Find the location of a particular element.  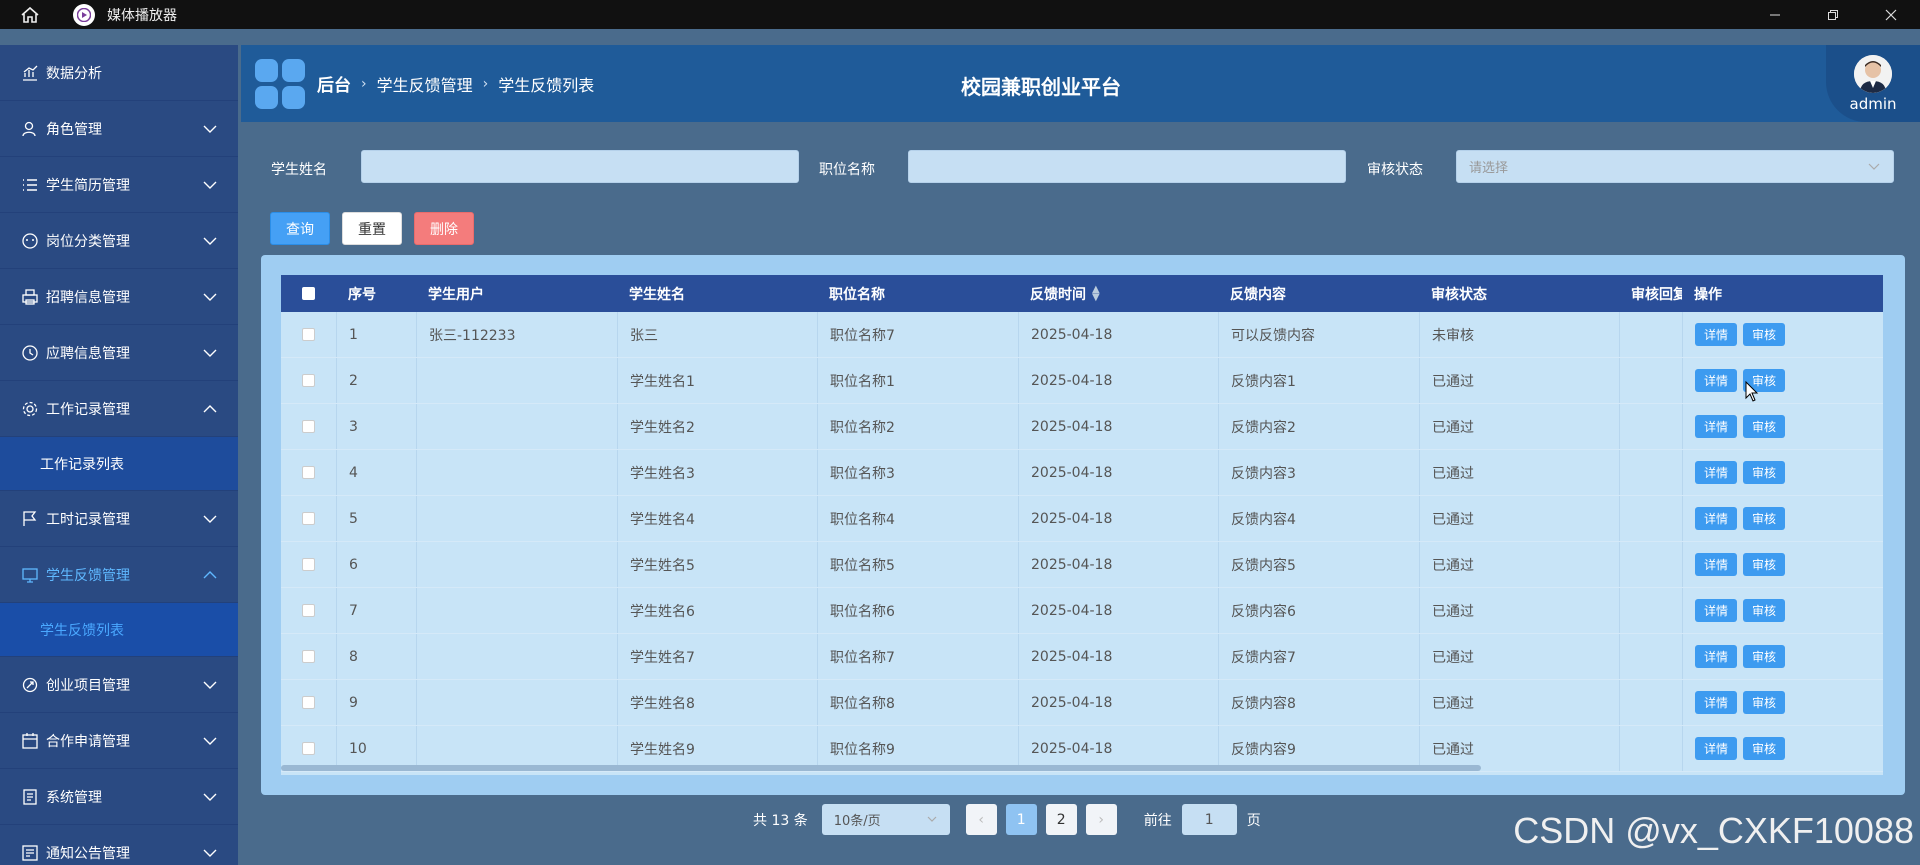

clock-icon is located at coordinates (30, 353).